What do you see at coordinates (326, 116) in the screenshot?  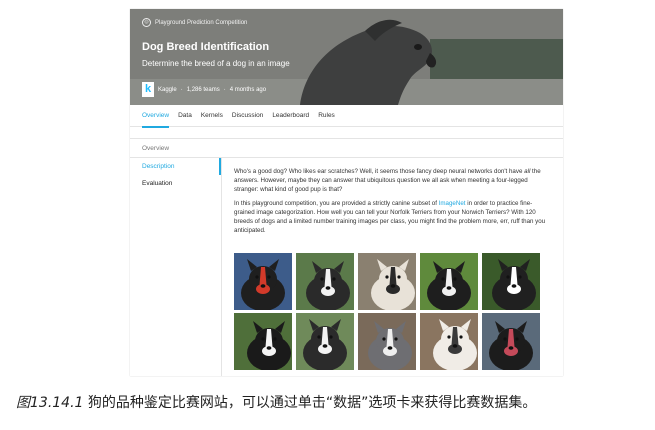 I see `tab-rules: Rules` at bounding box center [326, 116].